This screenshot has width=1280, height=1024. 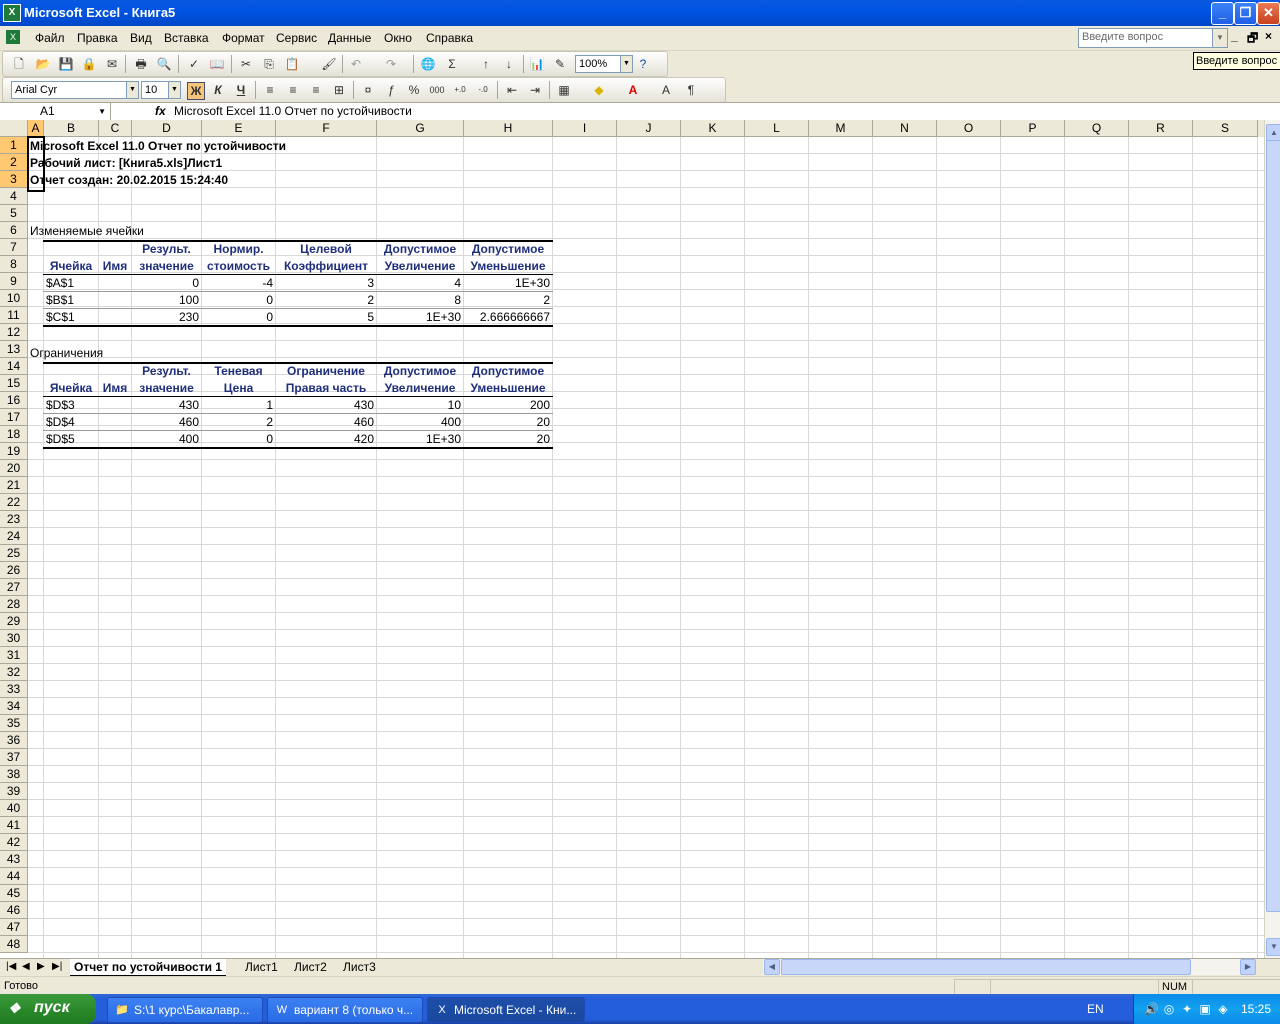 I want to click on column-header: C, so click(x=115, y=128).